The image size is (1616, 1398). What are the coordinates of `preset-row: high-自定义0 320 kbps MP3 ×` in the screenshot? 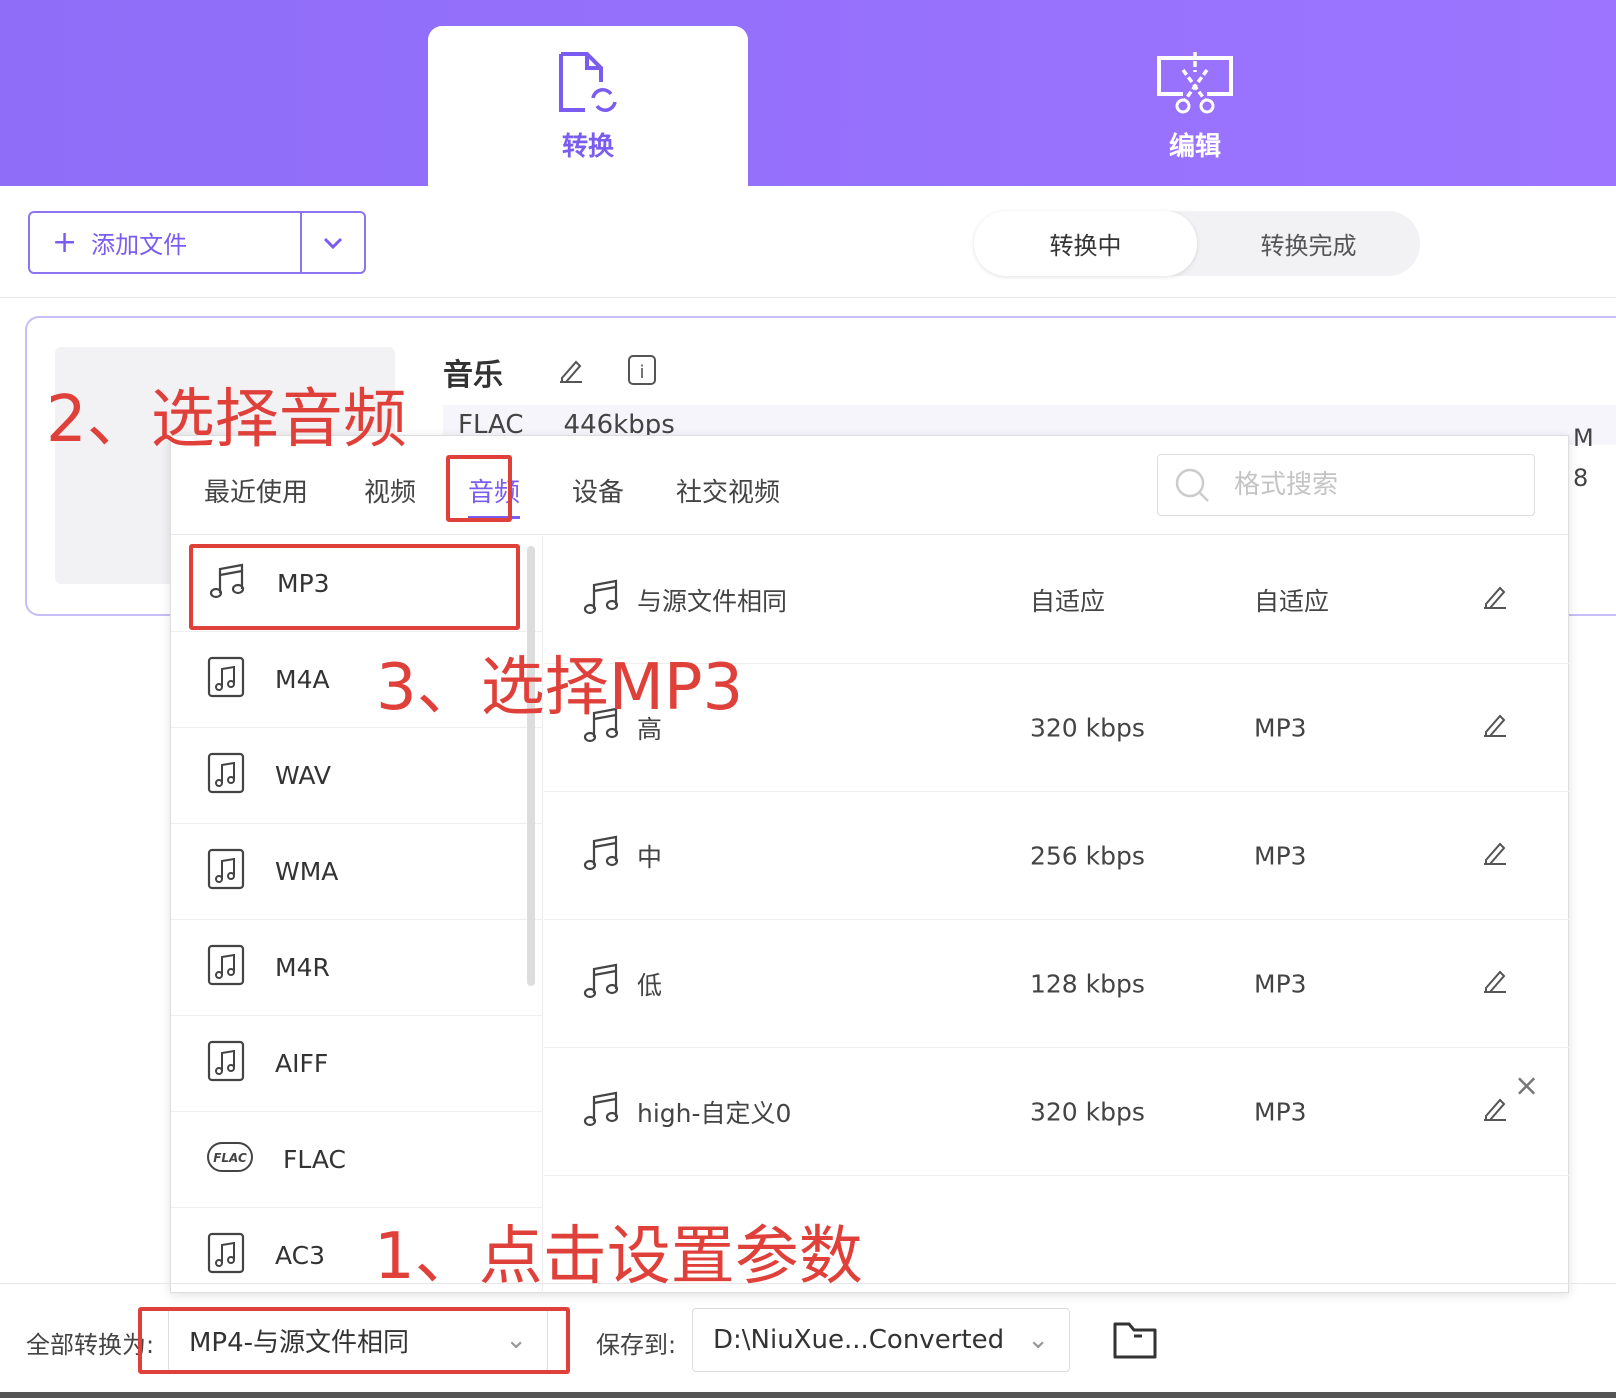 It's located at (1056, 1112).